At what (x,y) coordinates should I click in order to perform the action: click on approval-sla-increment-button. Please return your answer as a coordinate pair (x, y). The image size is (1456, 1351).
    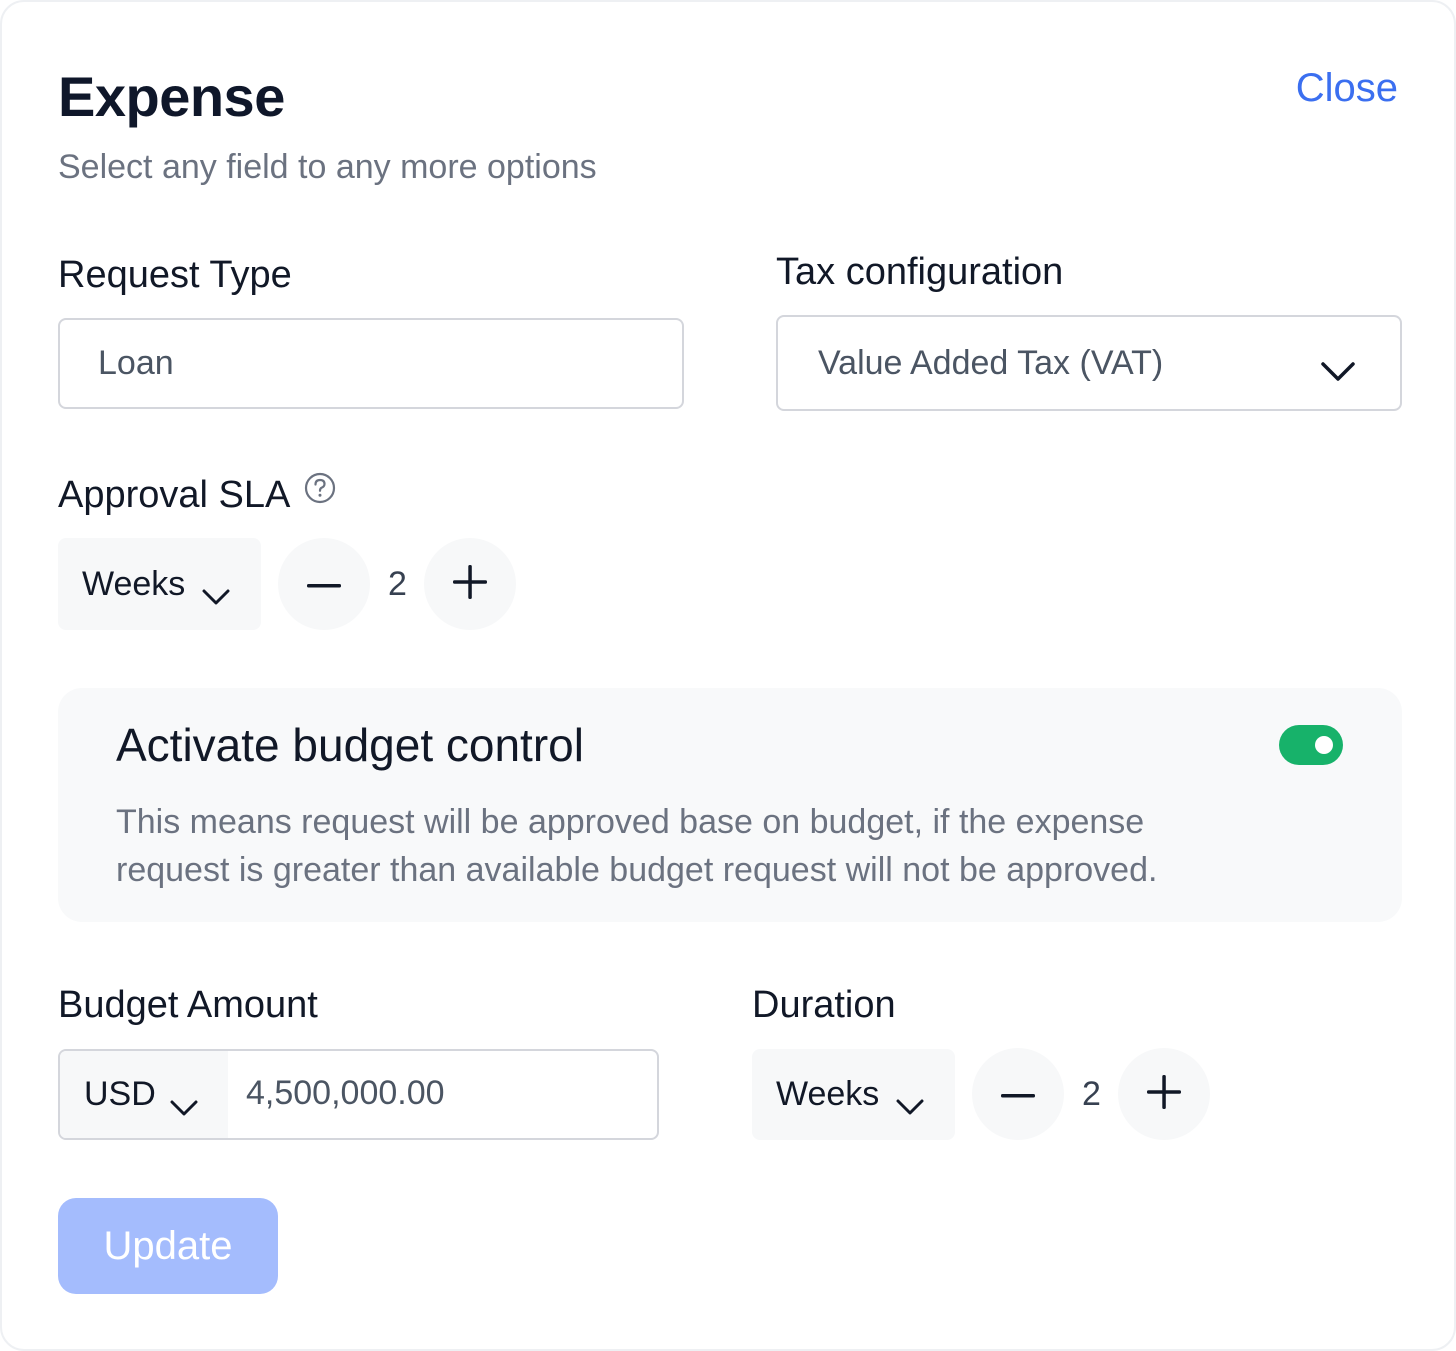
    Looking at the image, I should click on (470, 584).